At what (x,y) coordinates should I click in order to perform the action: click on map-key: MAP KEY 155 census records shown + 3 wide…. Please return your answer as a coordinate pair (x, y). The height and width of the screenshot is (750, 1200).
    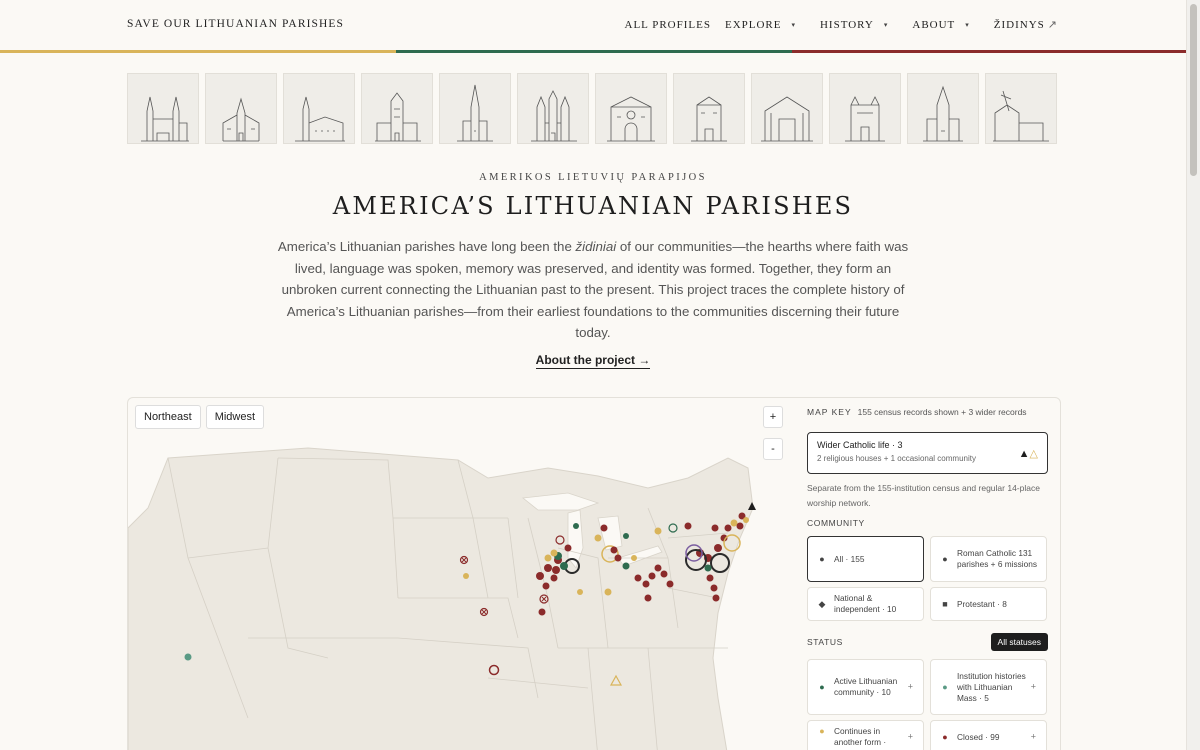
    Looking at the image, I should click on (926, 574).